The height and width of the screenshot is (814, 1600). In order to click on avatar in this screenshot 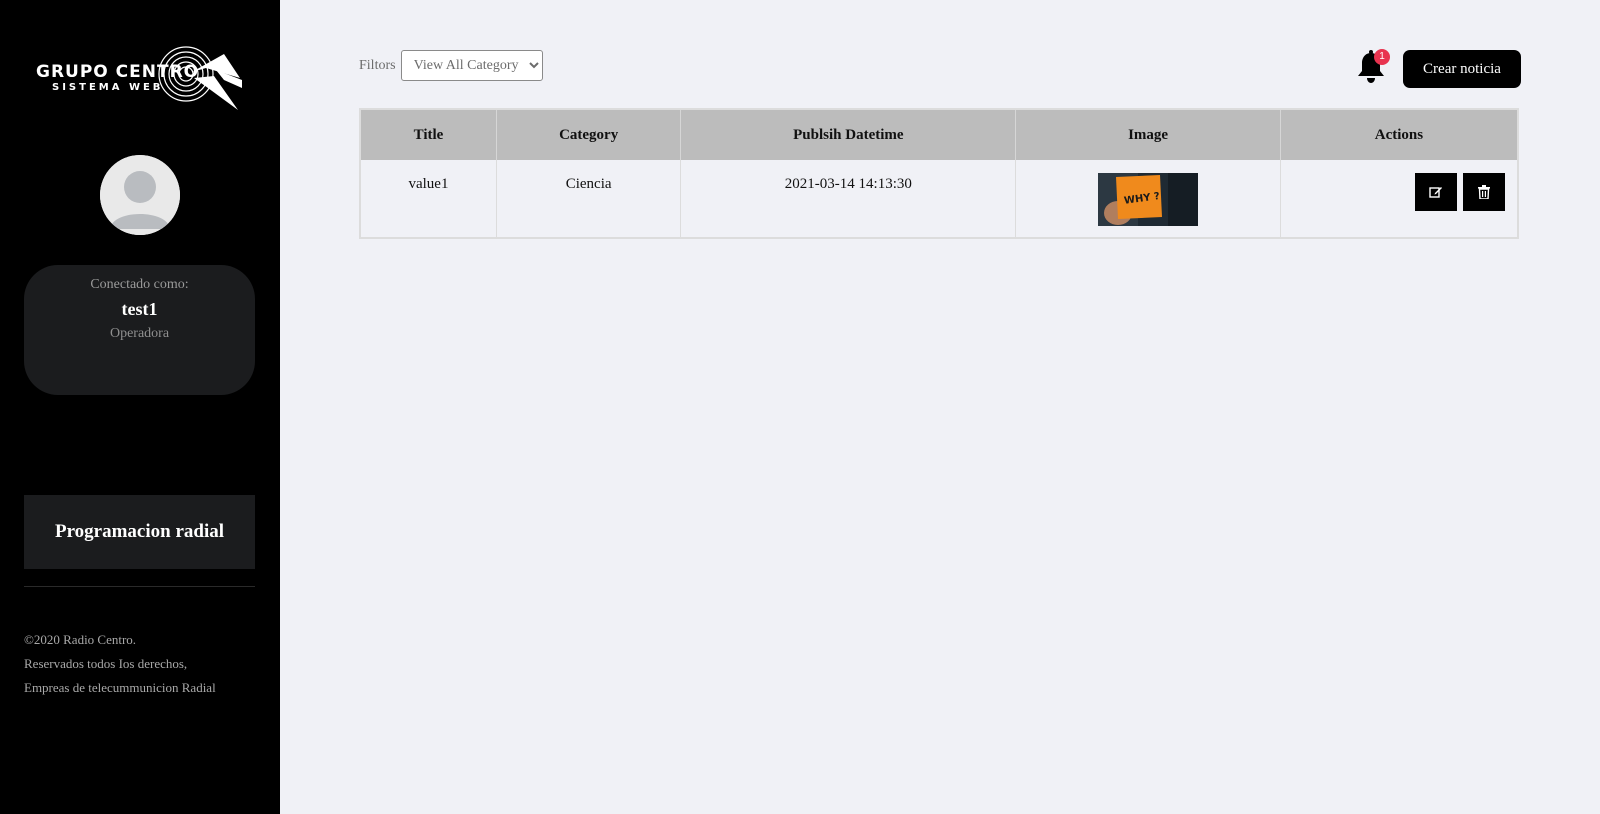, I will do `click(140, 195)`.